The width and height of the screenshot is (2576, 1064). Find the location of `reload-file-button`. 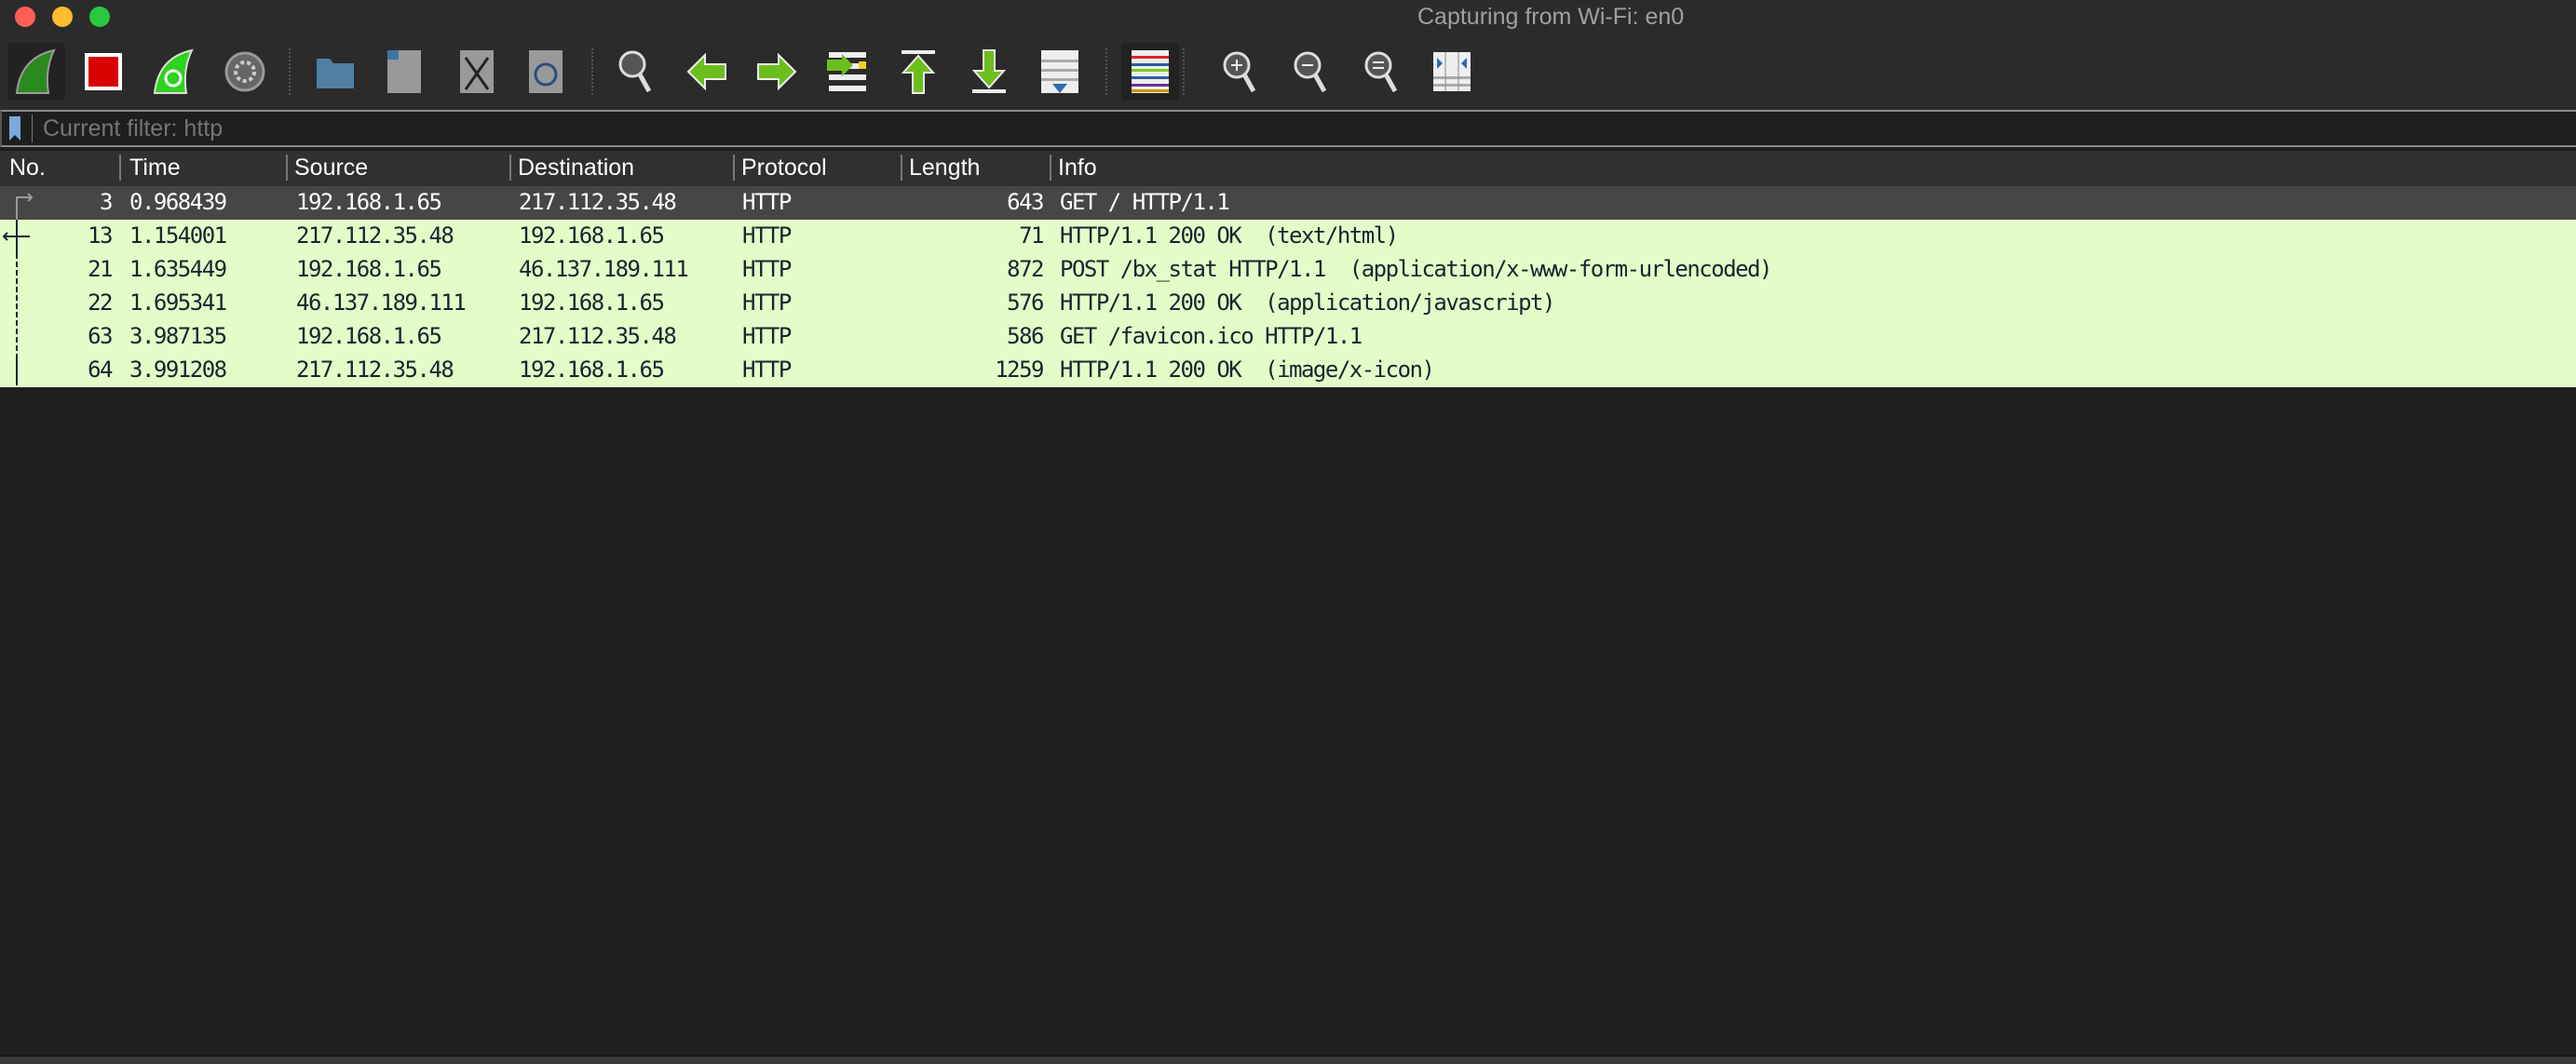

reload-file-button is located at coordinates (546, 72).